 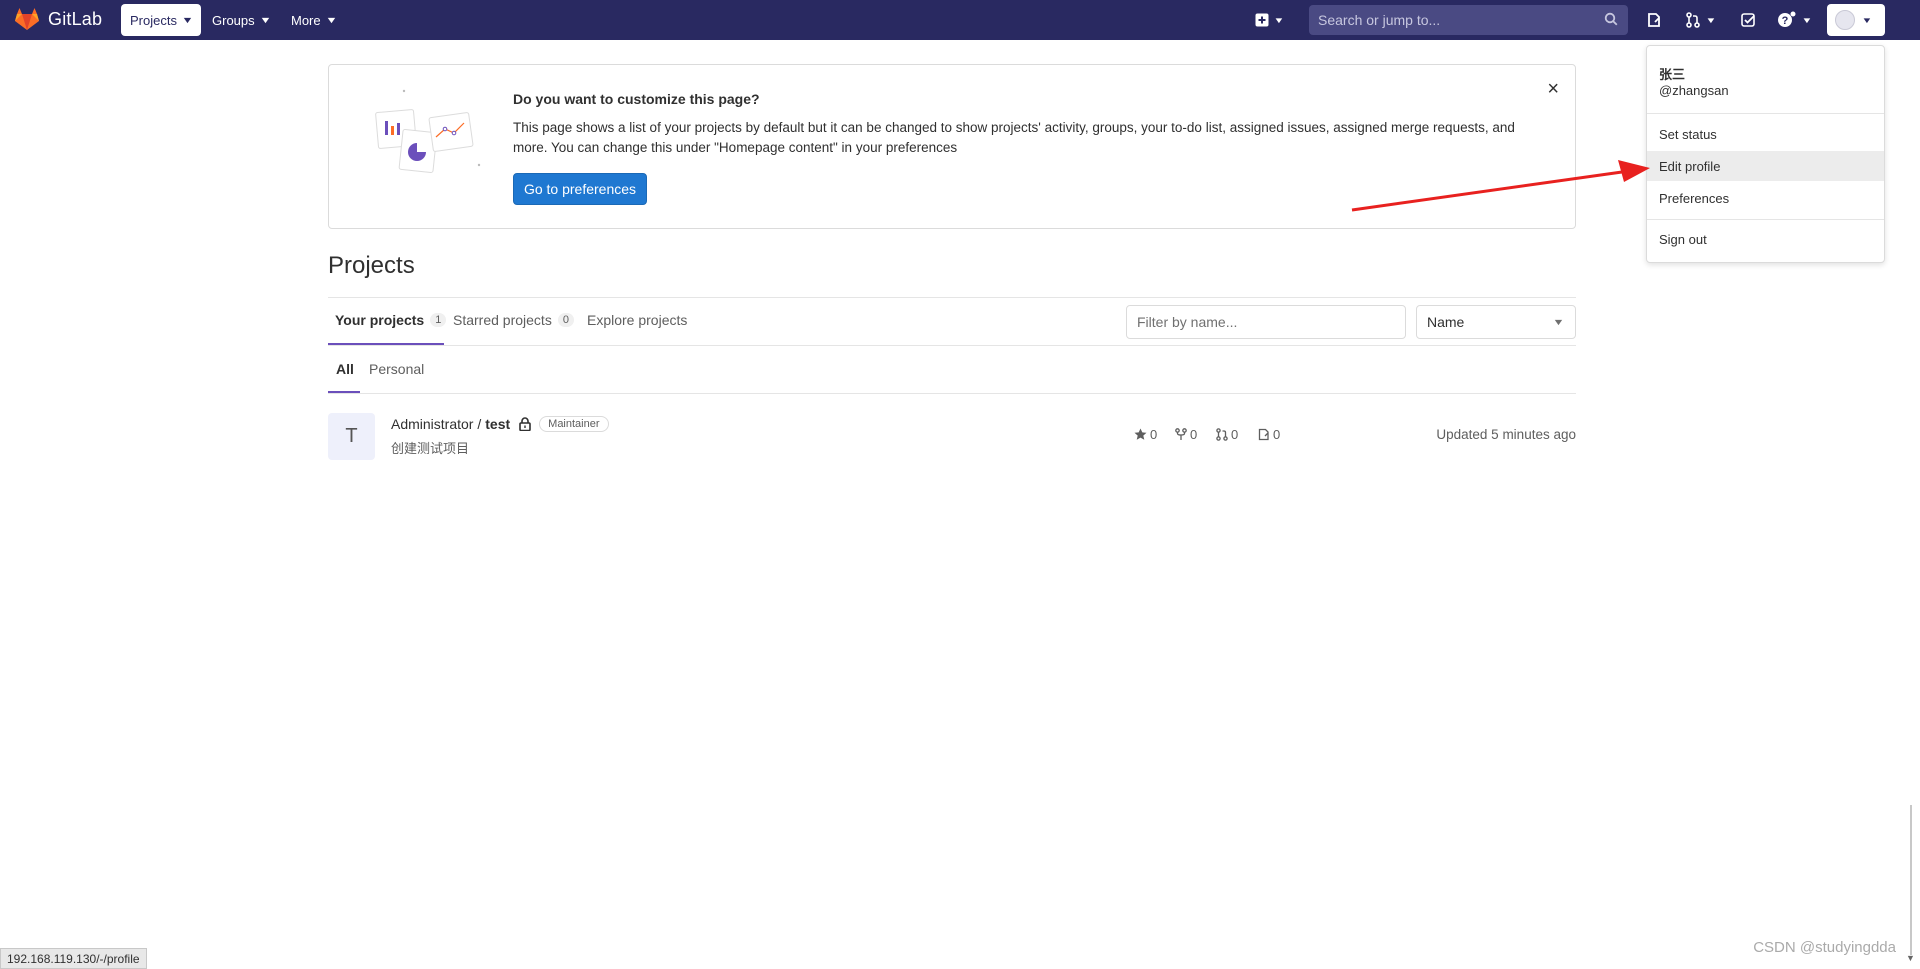 What do you see at coordinates (1235, 434) in the screenshot?
I see `merge-requests-value: 0` at bounding box center [1235, 434].